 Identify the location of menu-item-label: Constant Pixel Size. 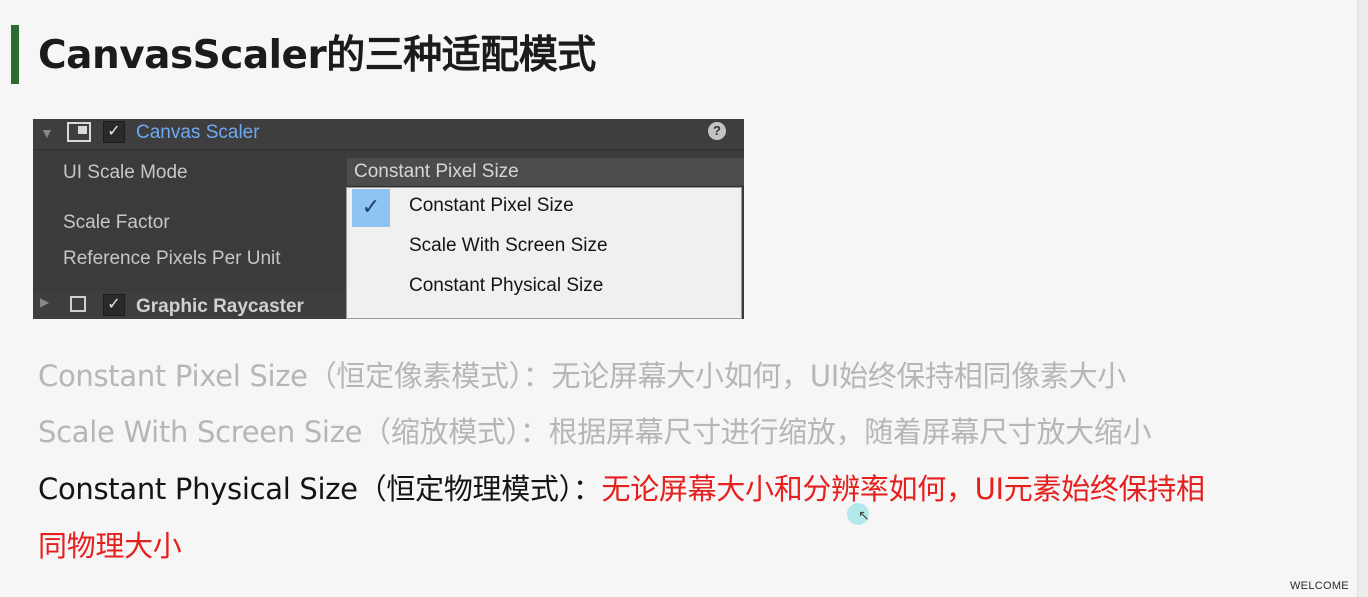
(491, 205).